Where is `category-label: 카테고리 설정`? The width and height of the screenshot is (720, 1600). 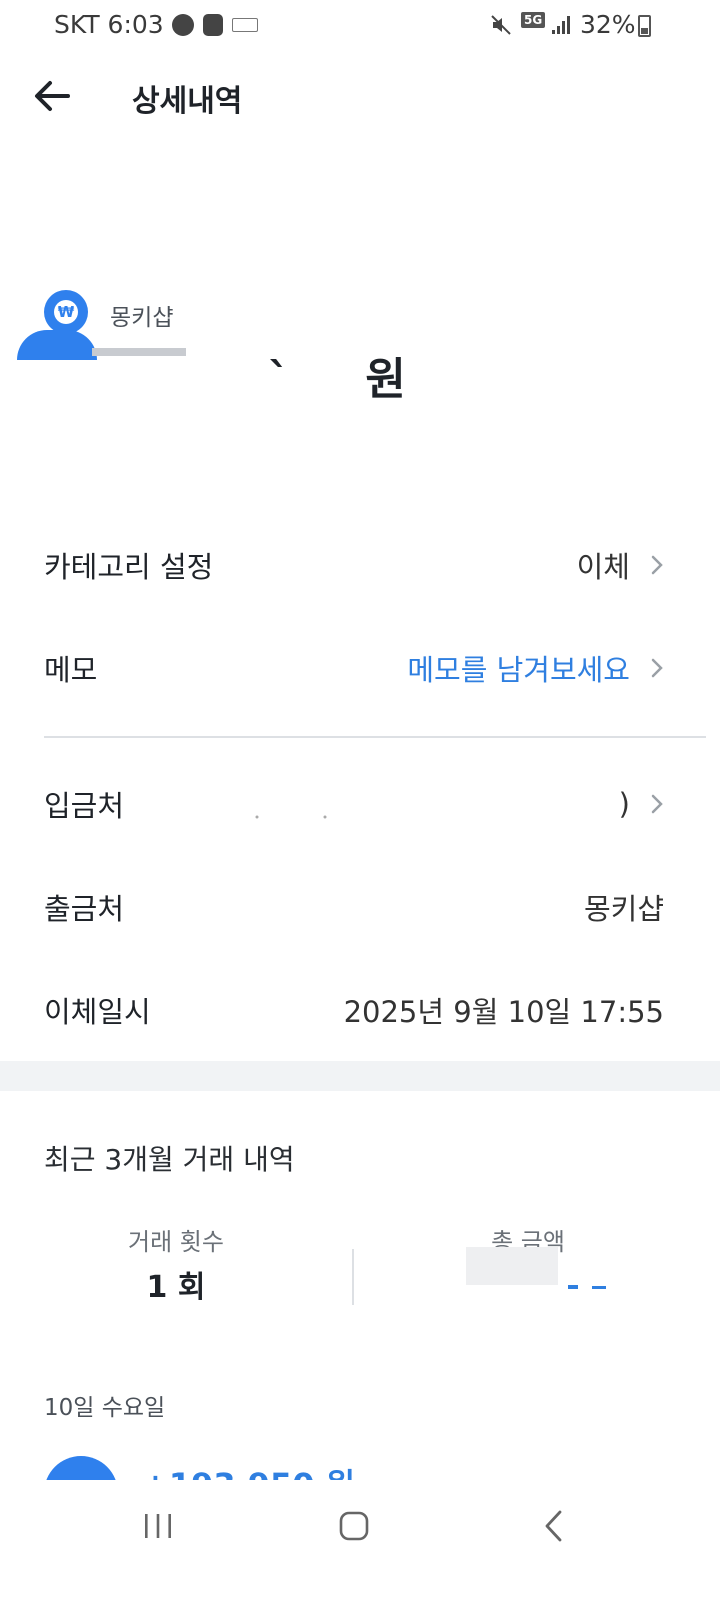 category-label: 카테고리 설정 is located at coordinates (129, 567).